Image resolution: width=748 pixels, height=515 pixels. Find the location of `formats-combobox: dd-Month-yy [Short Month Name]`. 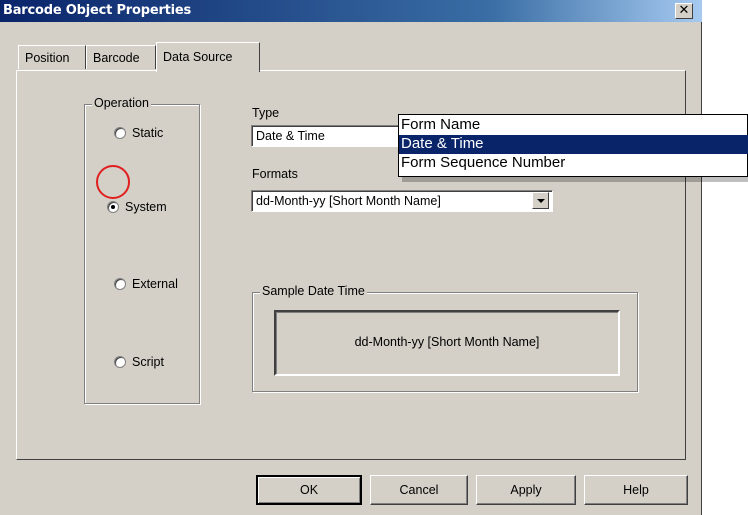

formats-combobox: dd-Month-yy [Short Month Name] is located at coordinates (402, 201).